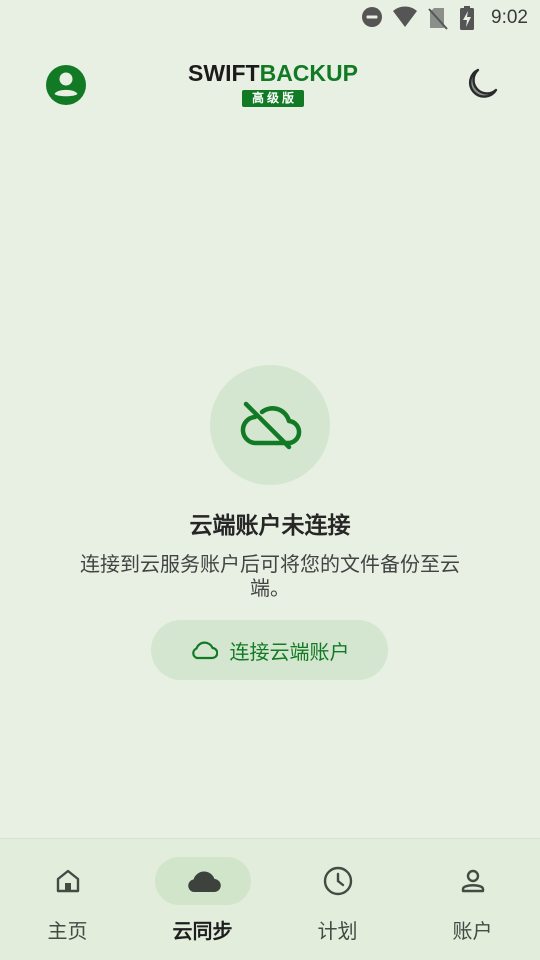 The image size is (540, 960). I want to click on premium-badge: 高级版, so click(272, 98).